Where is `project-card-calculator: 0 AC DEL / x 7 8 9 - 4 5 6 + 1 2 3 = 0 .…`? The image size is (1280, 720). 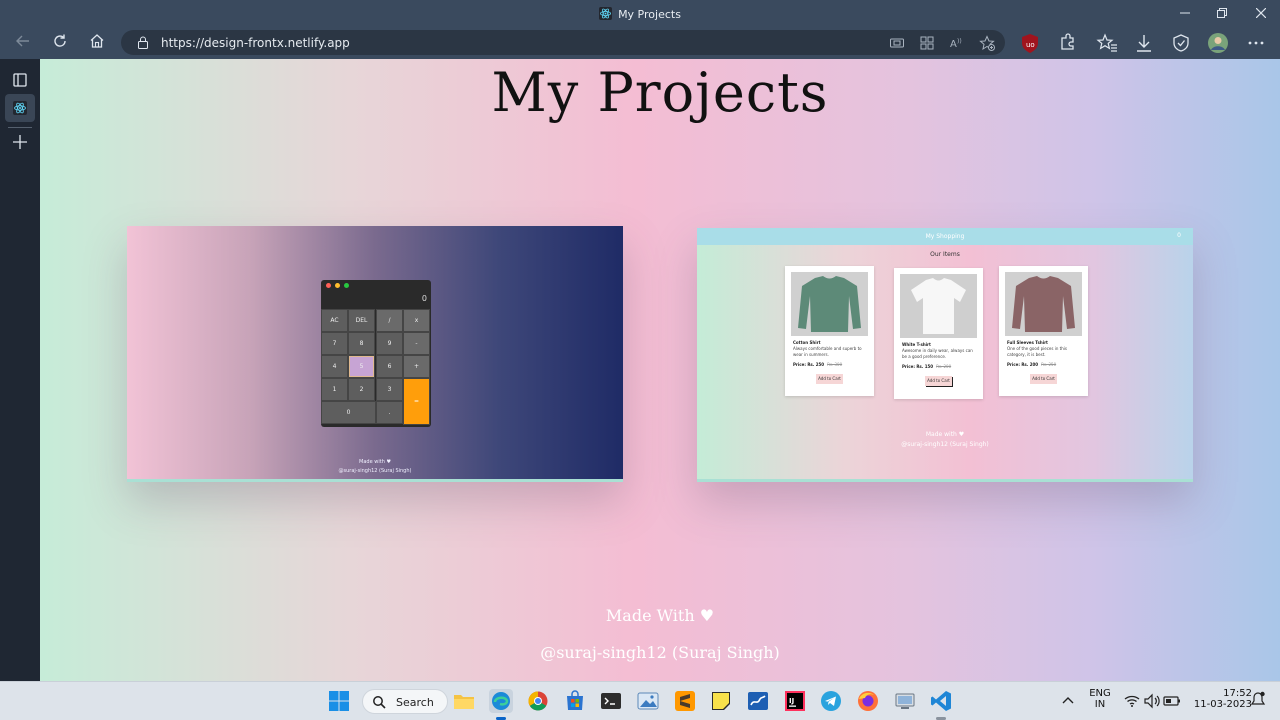 project-card-calculator: 0 AC DEL / x 7 8 9 - 4 5 6 + 1 2 3 = 0 .… is located at coordinates (375, 354).